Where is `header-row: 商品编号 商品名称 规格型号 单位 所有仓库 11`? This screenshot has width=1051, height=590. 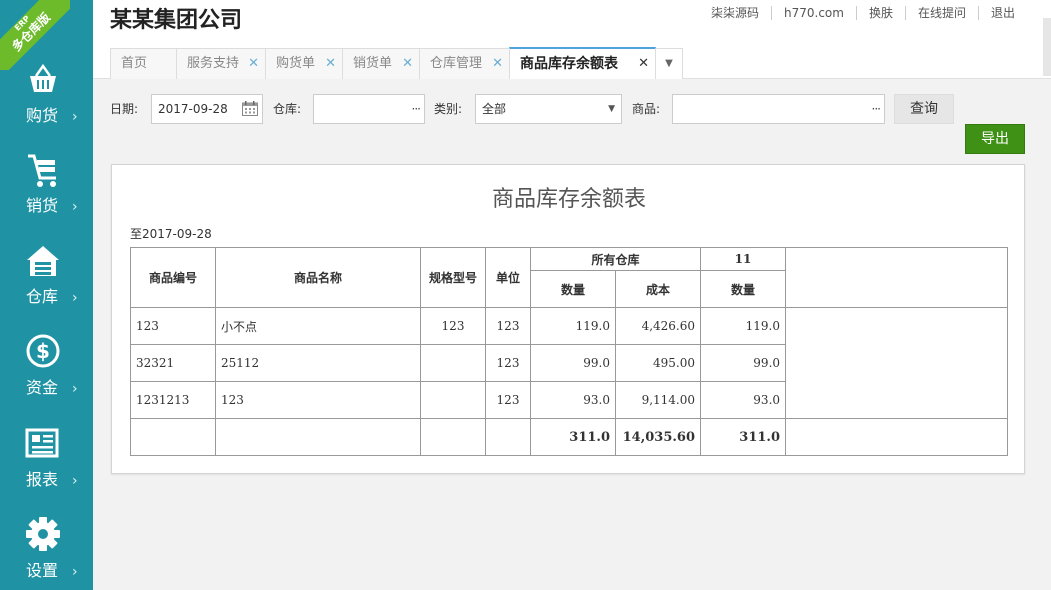
header-row: 商品编号 商品名称 规格型号 单位 所有仓库 11 is located at coordinates (569, 277).